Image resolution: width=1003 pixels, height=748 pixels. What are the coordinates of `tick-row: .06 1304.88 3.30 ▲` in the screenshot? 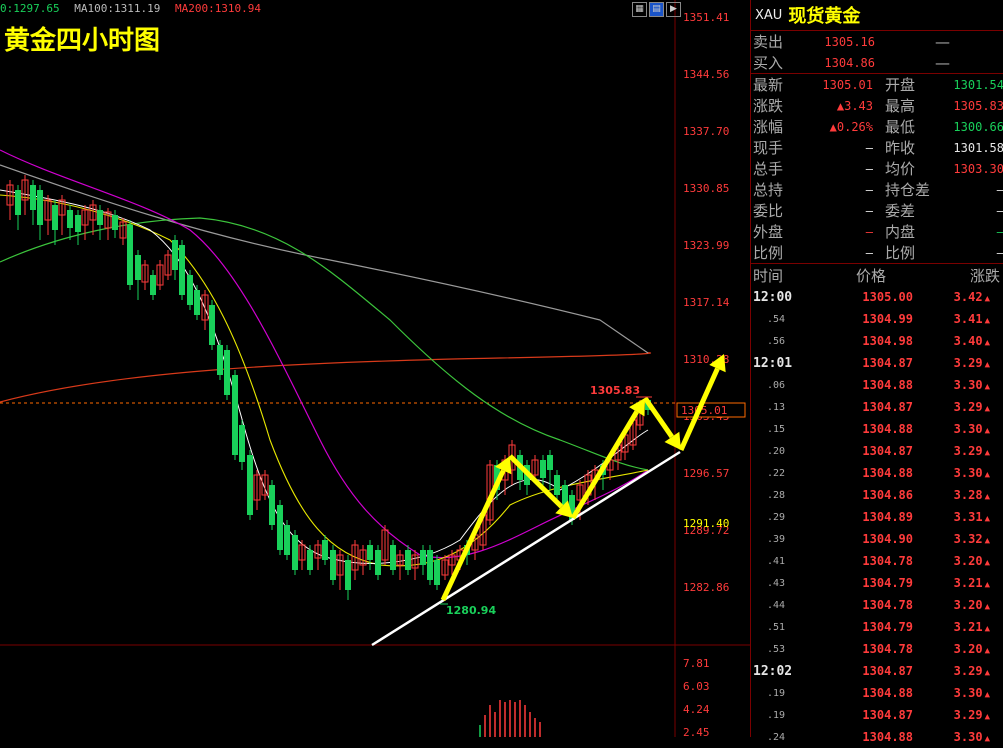 It's located at (877, 385).